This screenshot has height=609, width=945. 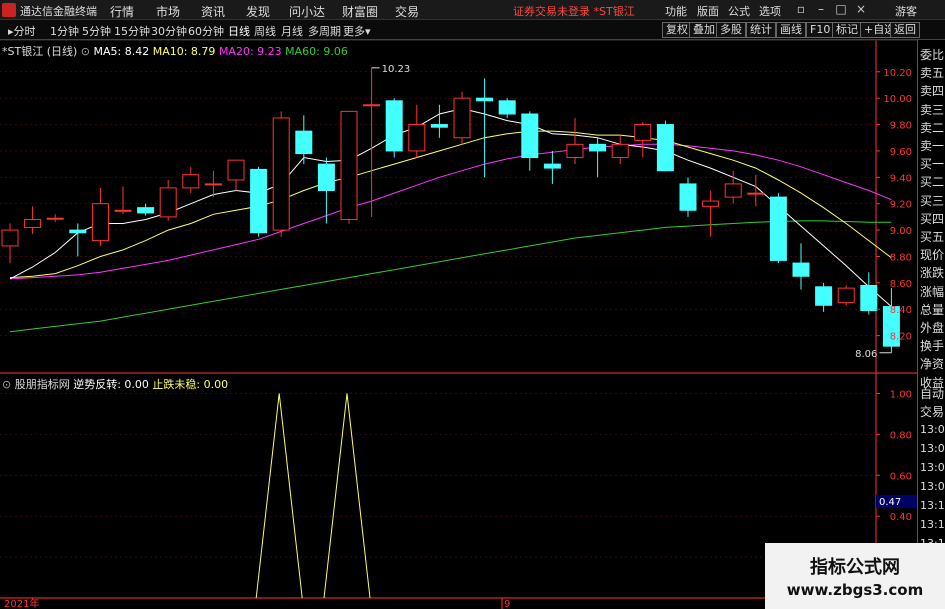 What do you see at coordinates (801, 9) in the screenshot?
I see `restore-icon: ▫` at bounding box center [801, 9].